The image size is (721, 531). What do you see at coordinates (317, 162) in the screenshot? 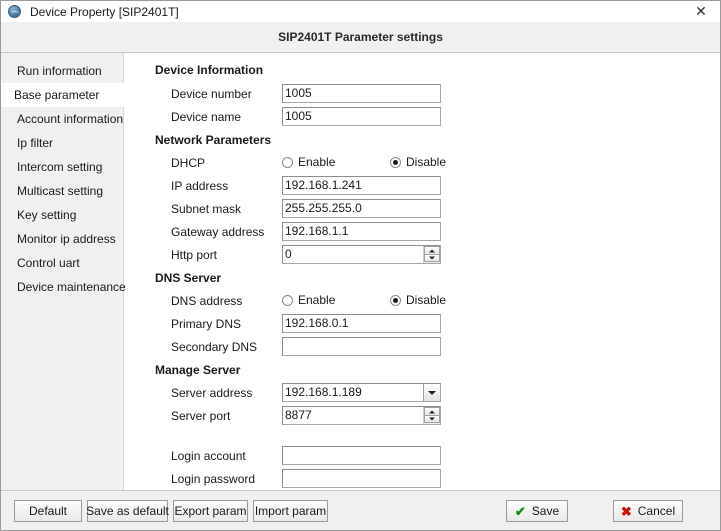
I see `radio-dhcp-enable-label: Enable` at bounding box center [317, 162].